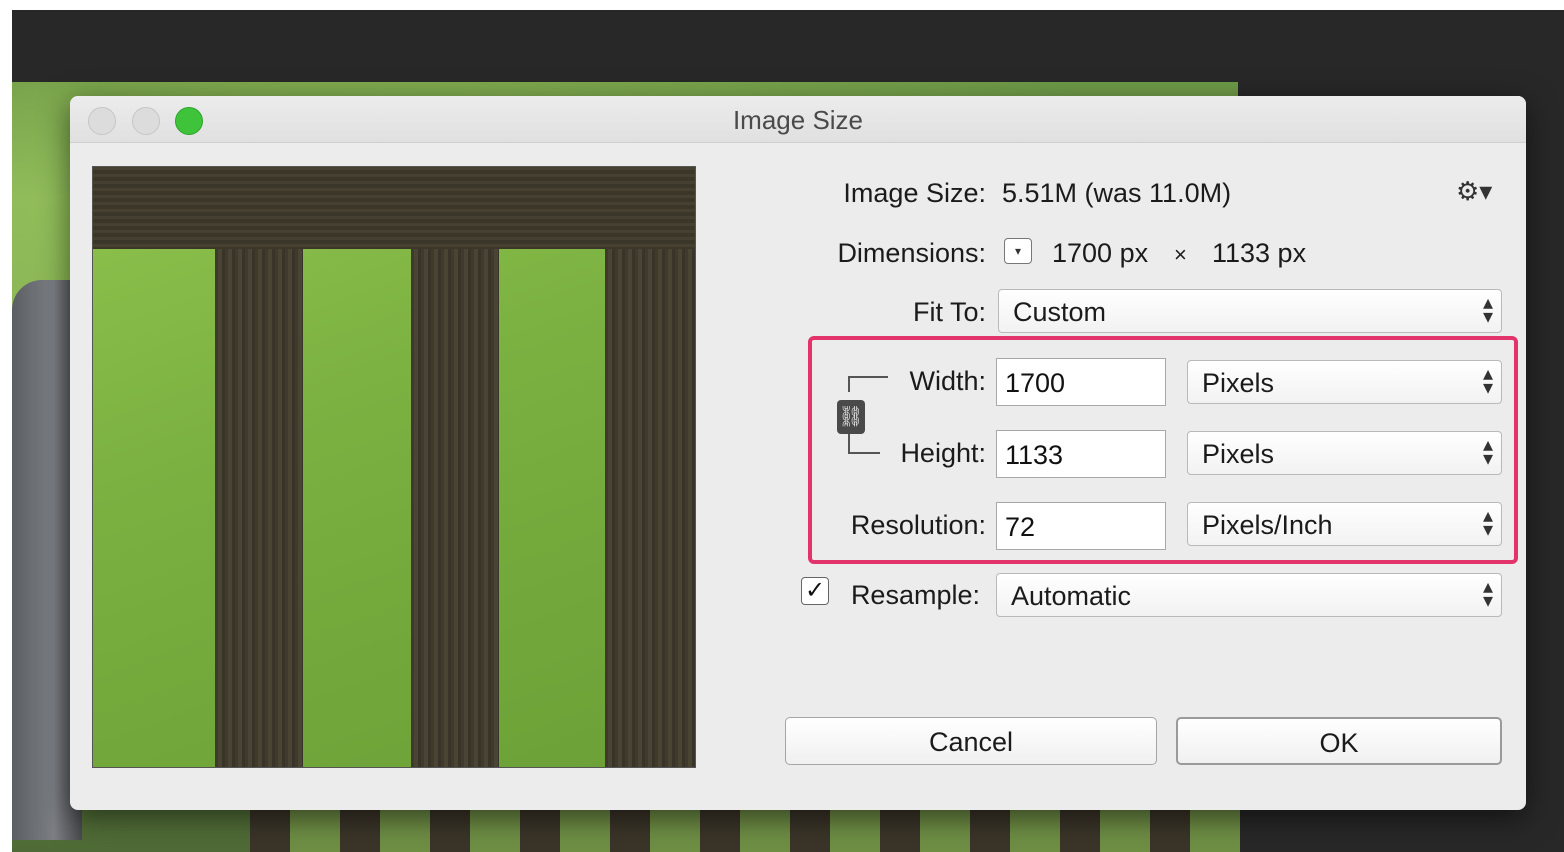 This screenshot has width=1564, height=852. Describe the element at coordinates (1081, 454) in the screenshot. I see `height-input: 1133` at that location.